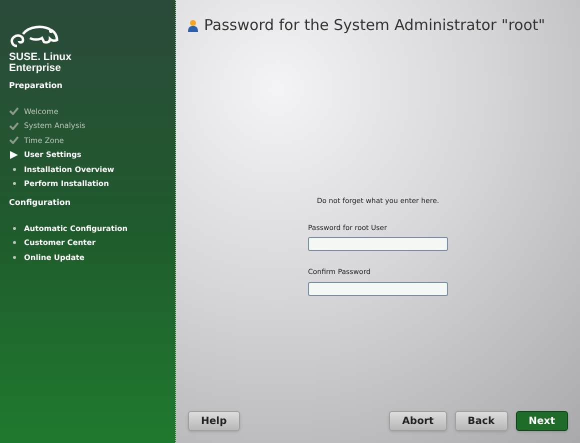 The height and width of the screenshot is (443, 580). I want to click on brand-name: SUSE. Linux Enterprise, so click(40, 63).